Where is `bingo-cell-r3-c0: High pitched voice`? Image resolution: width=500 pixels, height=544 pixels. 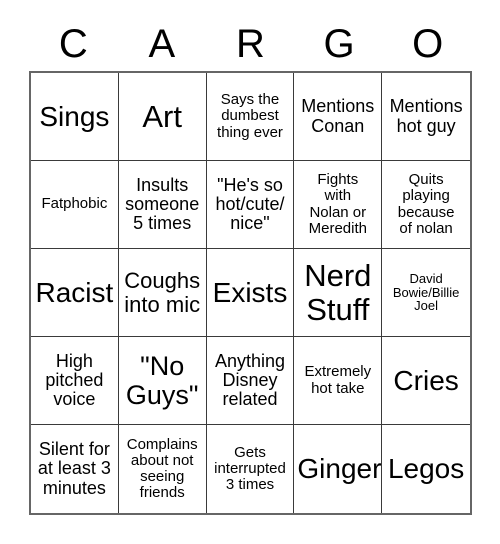 bingo-cell-r3-c0: High pitched voice is located at coordinates (75, 381).